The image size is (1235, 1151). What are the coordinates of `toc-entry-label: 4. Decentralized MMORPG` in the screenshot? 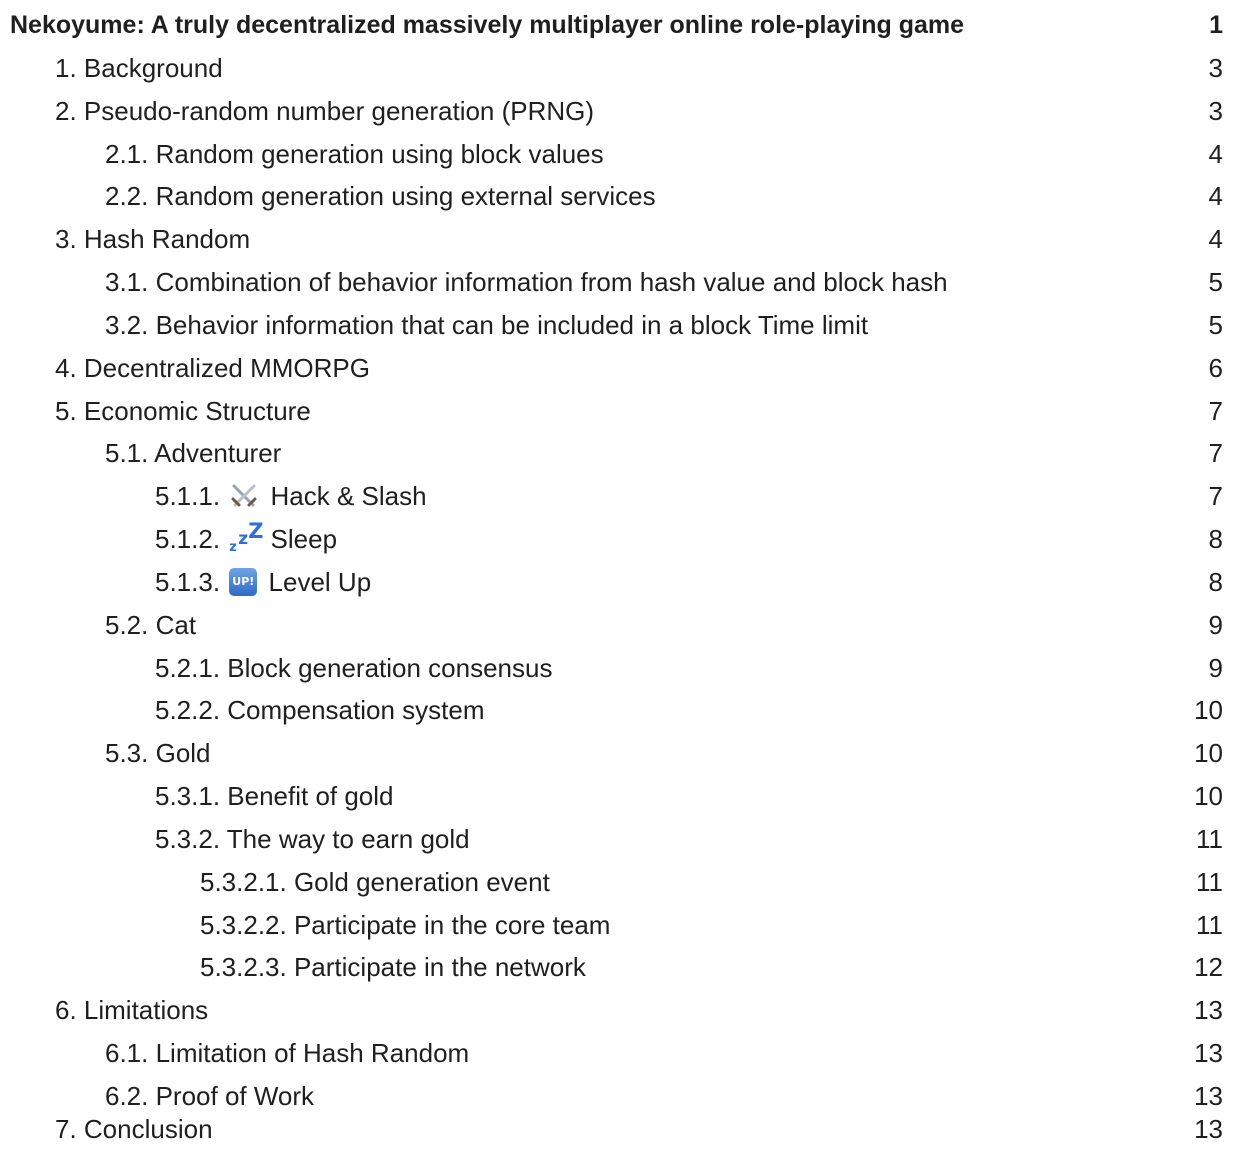 It's located at (212, 368).